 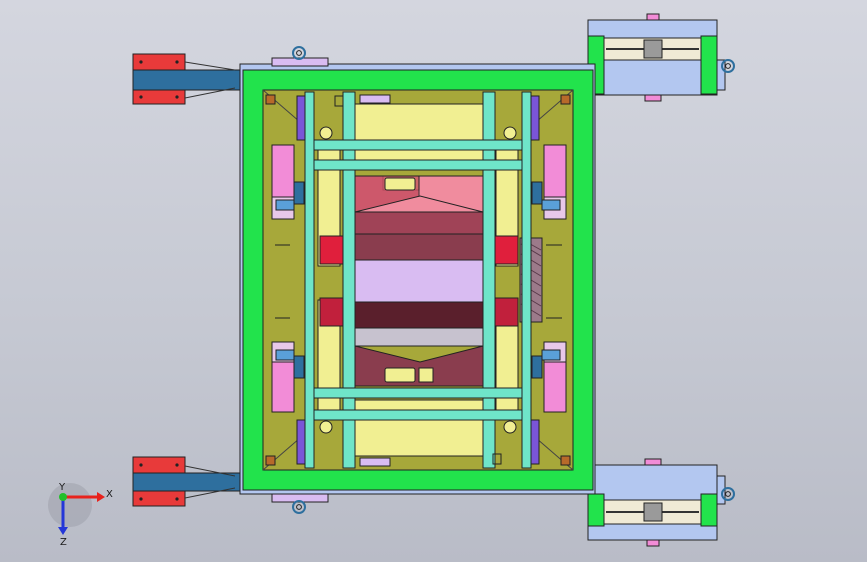 What do you see at coordinates (419, 122) in the screenshot?
I see `top-yellow-block` at bounding box center [419, 122].